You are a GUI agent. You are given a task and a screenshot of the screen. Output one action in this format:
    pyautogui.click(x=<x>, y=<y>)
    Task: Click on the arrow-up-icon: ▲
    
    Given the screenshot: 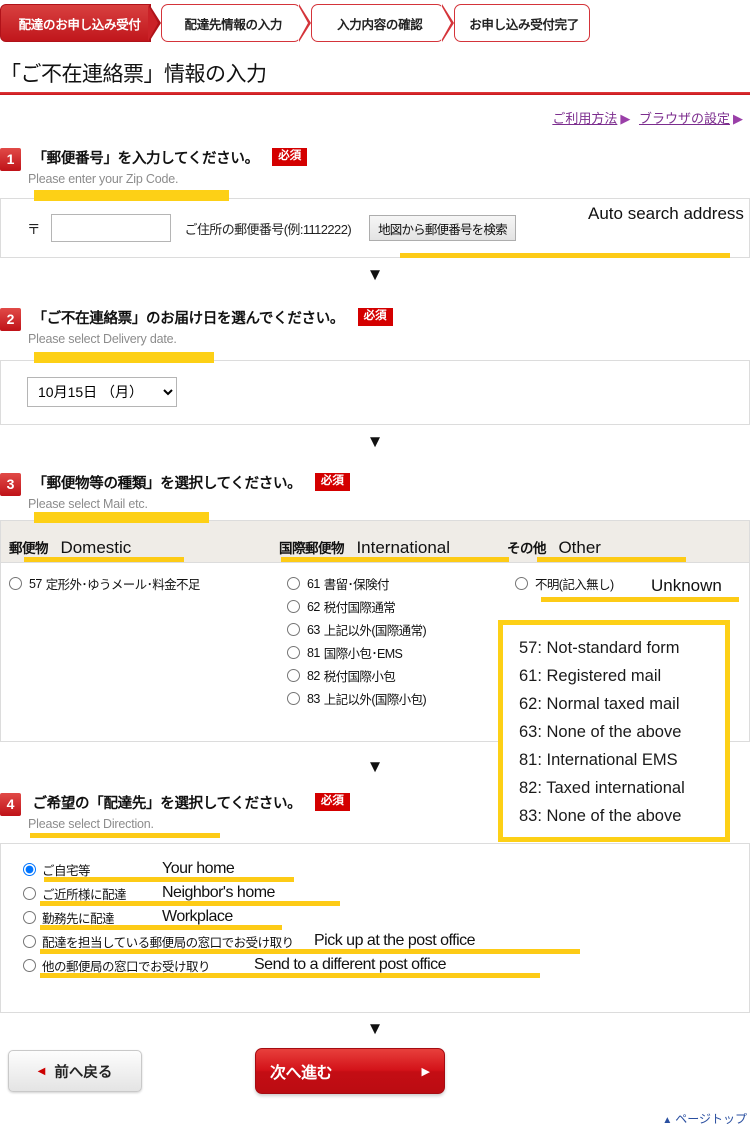 What is the action you would take?
    pyautogui.click(x=667, y=1120)
    